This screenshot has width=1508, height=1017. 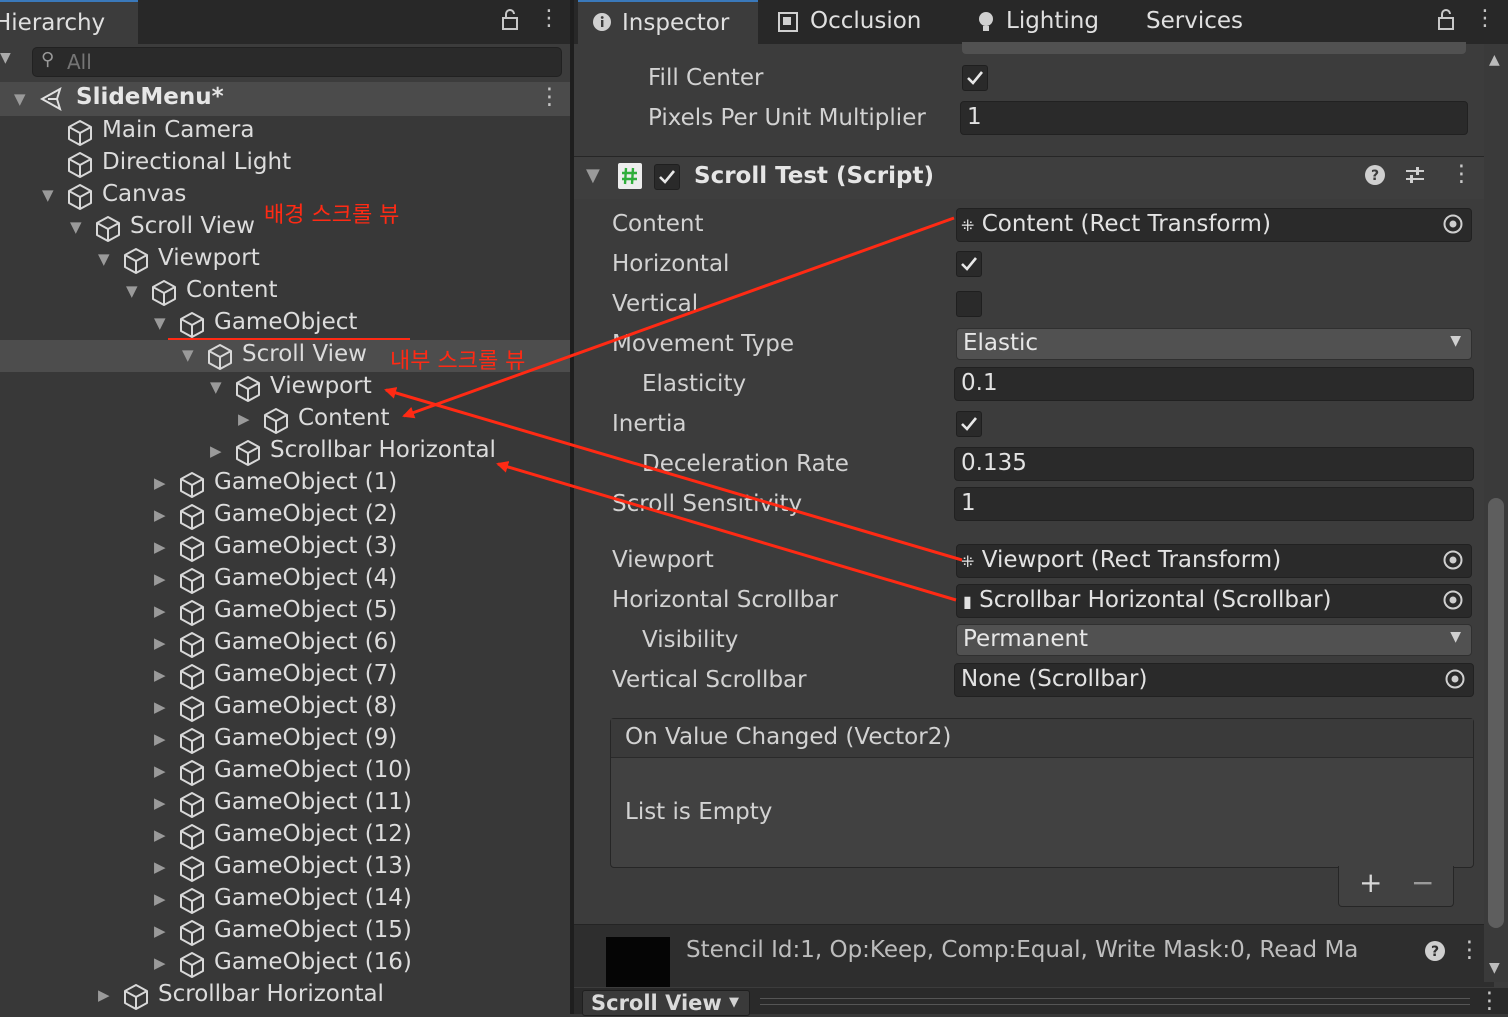 What do you see at coordinates (678, 317) in the screenshot?
I see `arrow-content-to-content` at bounding box center [678, 317].